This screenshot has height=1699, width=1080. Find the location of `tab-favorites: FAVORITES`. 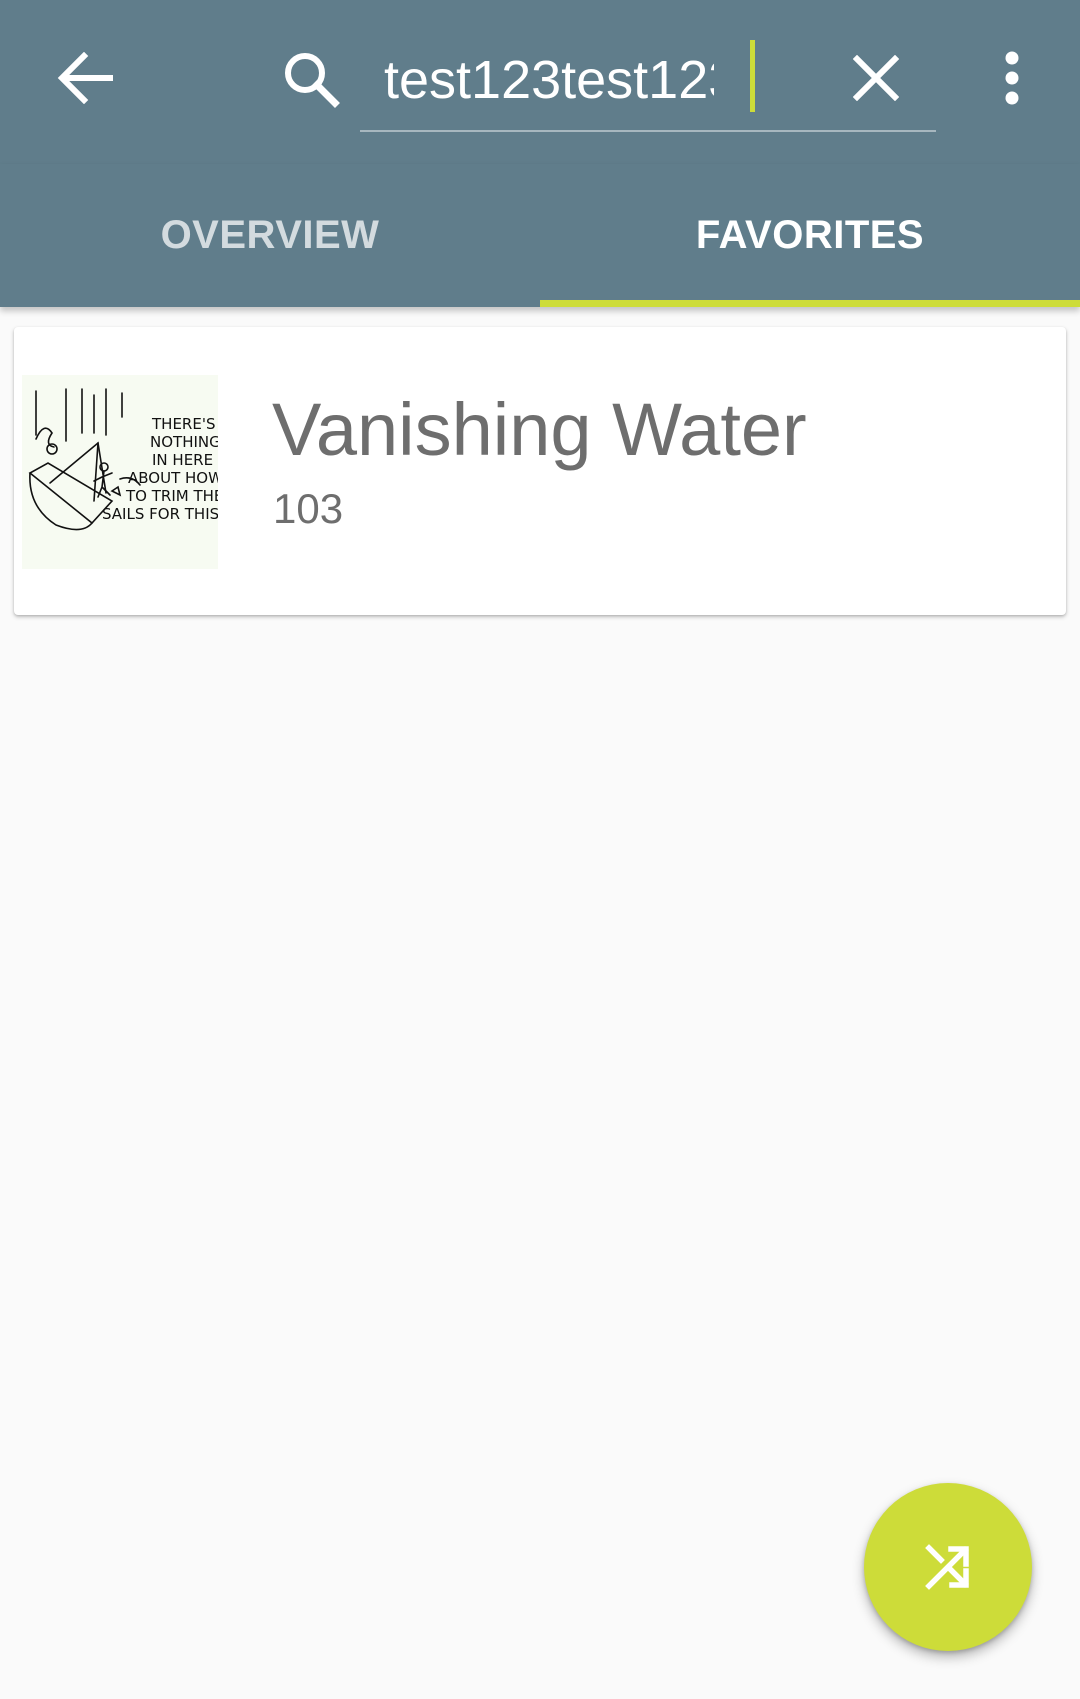

tab-favorites: FAVORITES is located at coordinates (810, 235).